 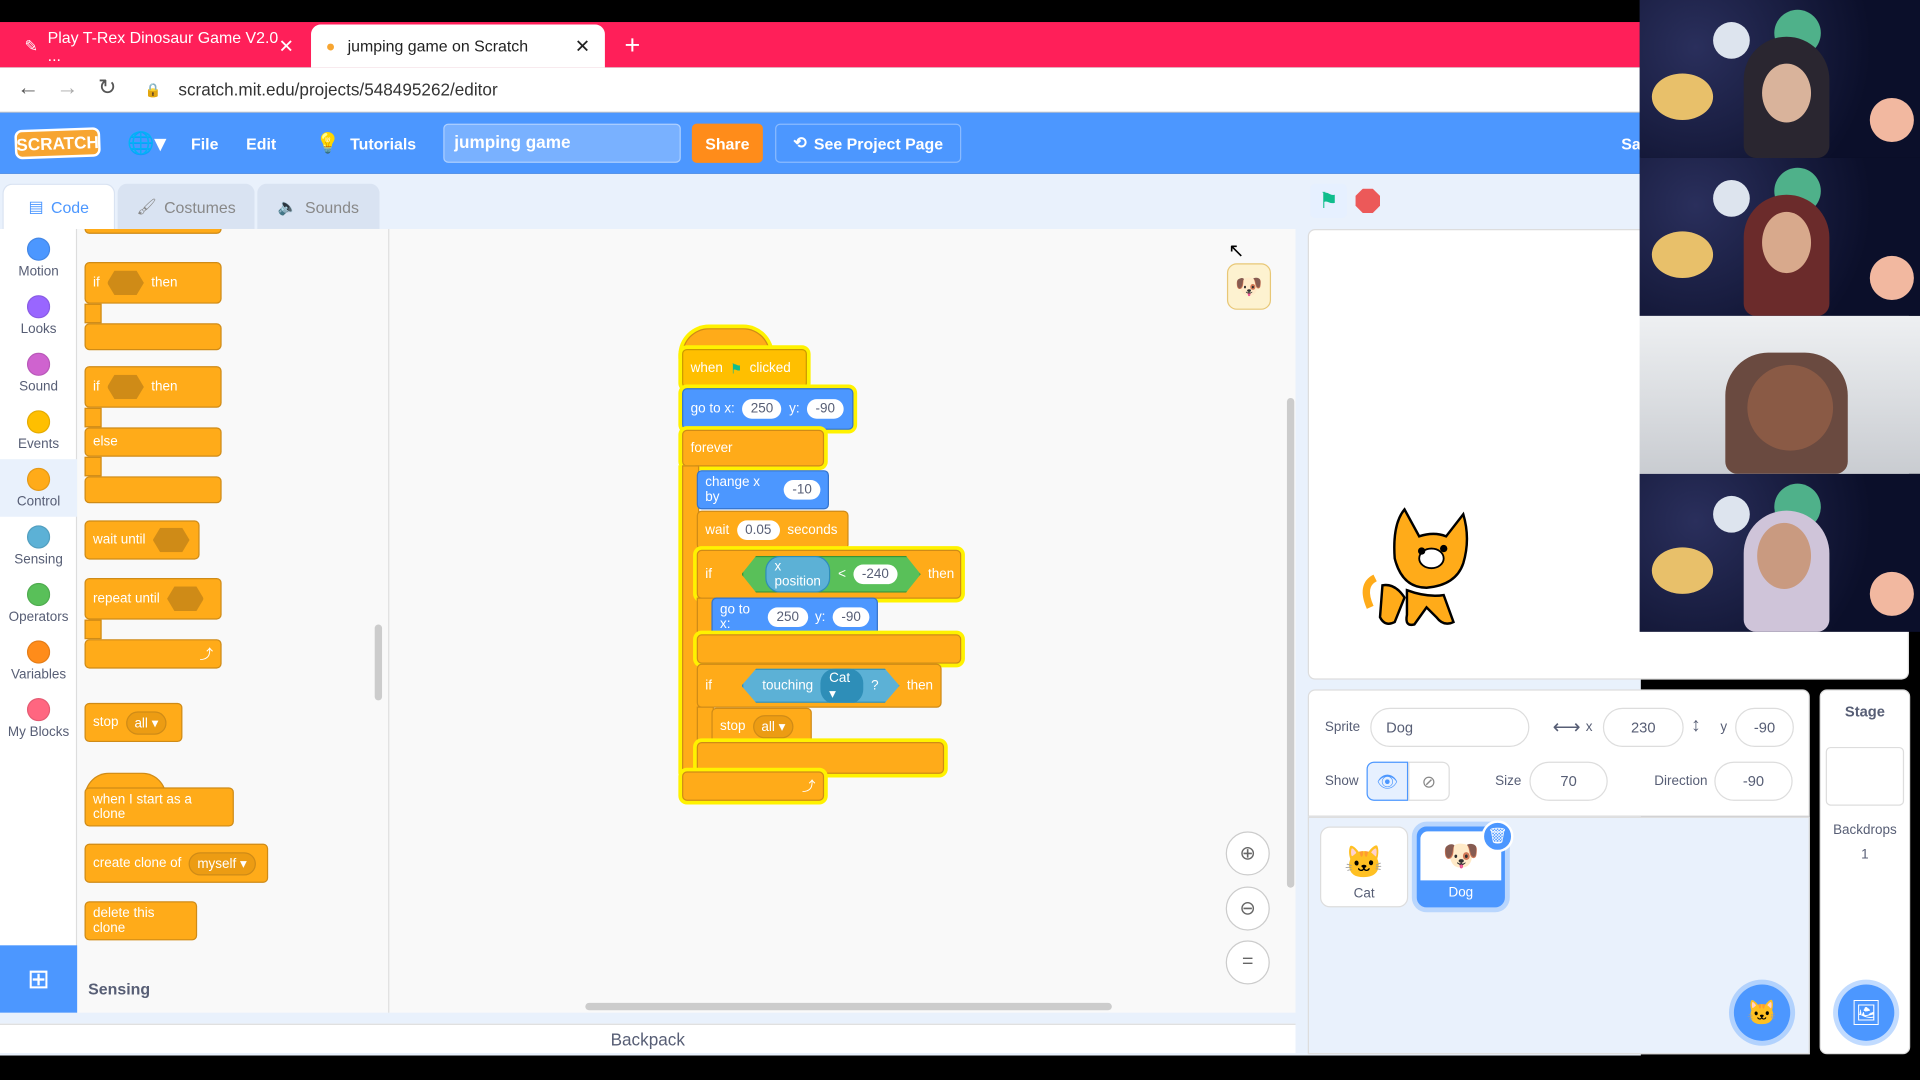 I want to click on condition-slot, so click(x=125, y=283).